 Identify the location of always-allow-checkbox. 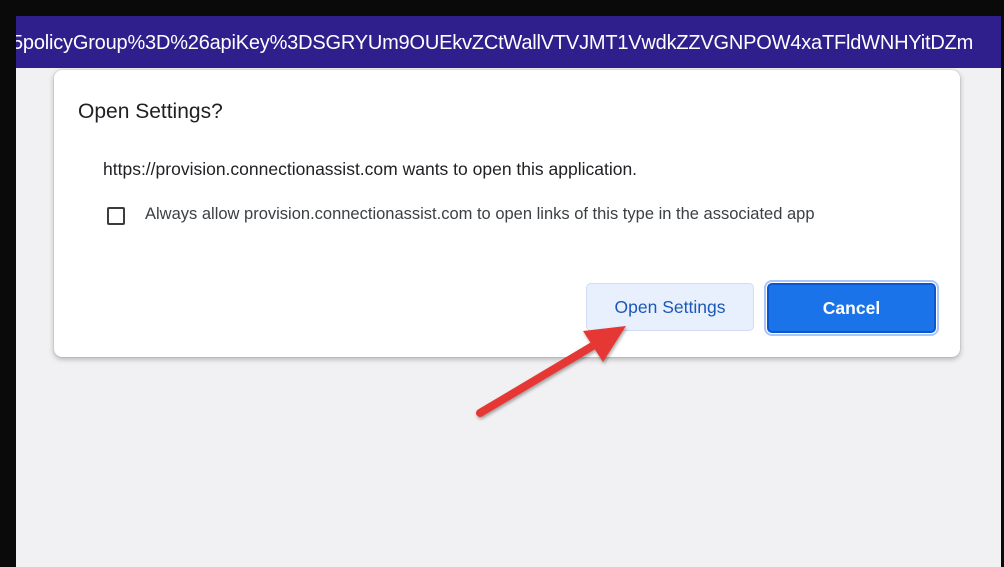
(116, 216).